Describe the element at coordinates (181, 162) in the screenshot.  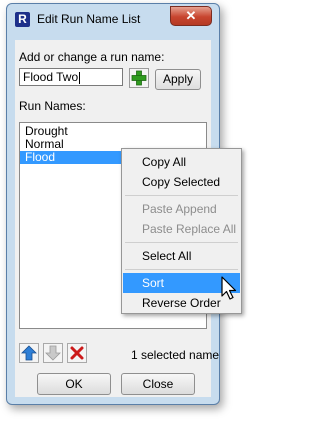
I see `menu-item-copy-all: Copy All` at that location.